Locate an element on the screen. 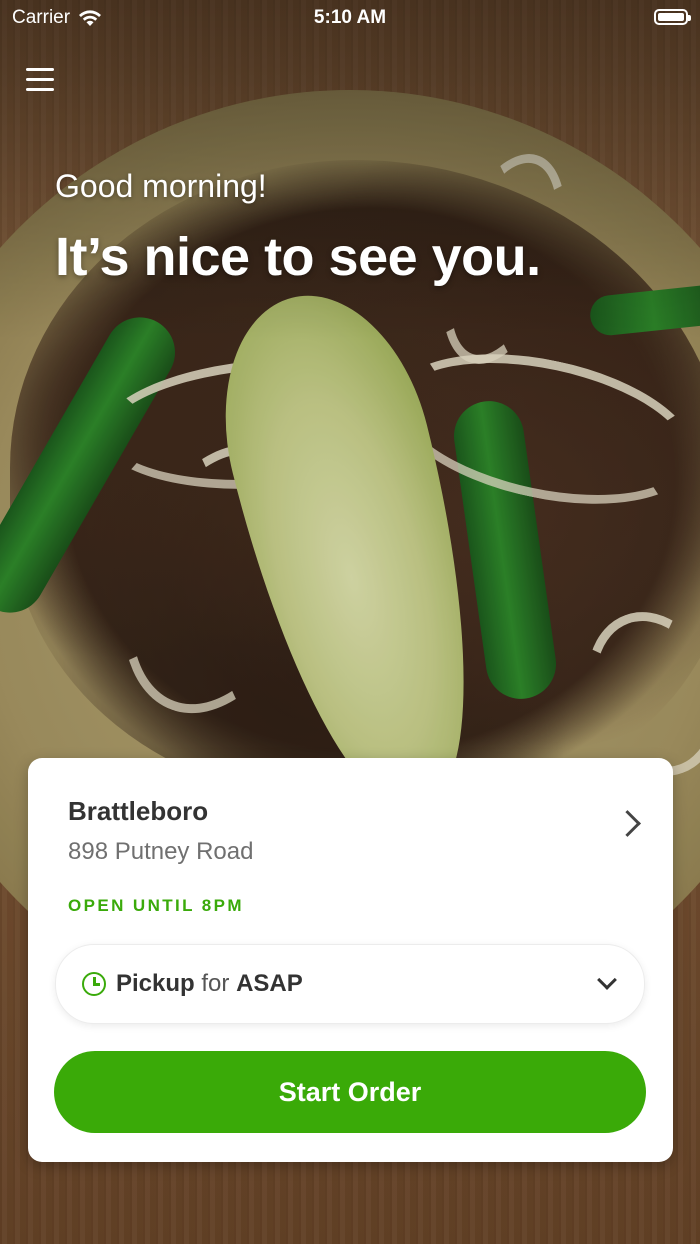  battery-level is located at coordinates (671, 17).